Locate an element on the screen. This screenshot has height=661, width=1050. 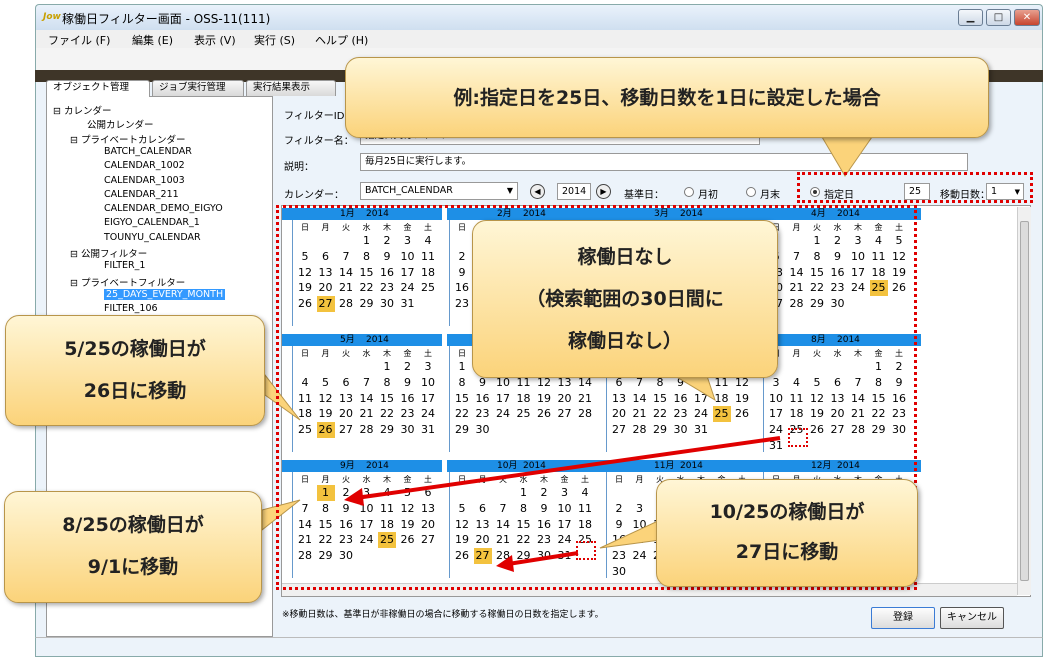
tab-execution-results: 実行結果表示 is located at coordinates (291, 88).